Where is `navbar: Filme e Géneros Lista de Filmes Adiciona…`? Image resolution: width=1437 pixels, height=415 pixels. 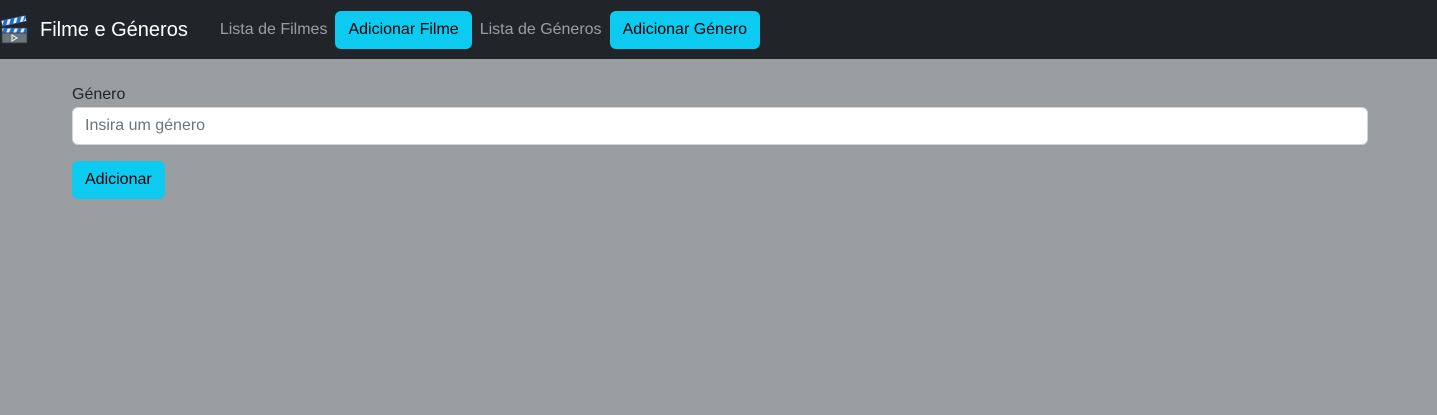
navbar: Filme e Géneros Lista de Filmes Adiciona… is located at coordinates (718, 29).